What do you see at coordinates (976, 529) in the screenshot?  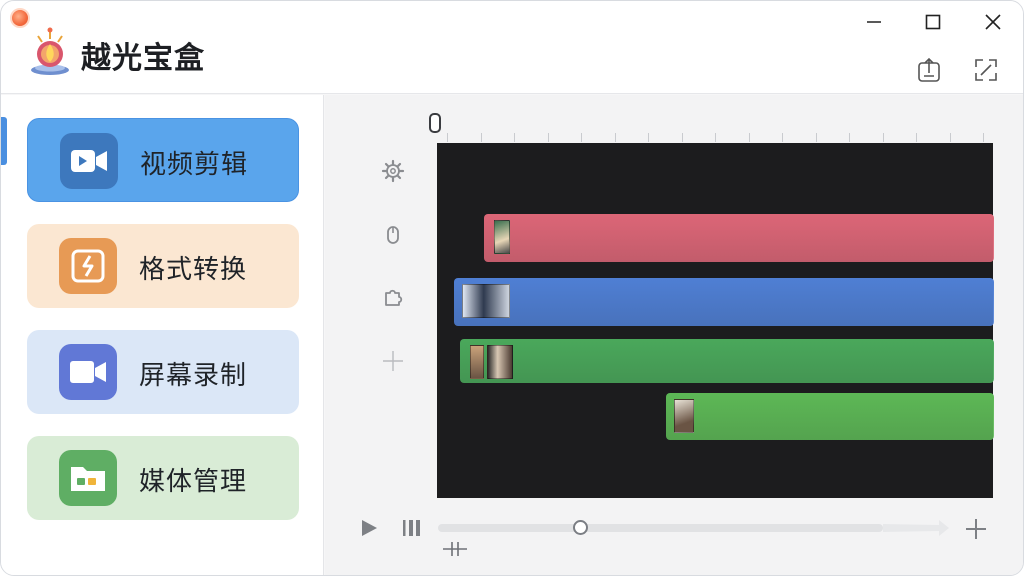 I see `plus-icon` at bounding box center [976, 529].